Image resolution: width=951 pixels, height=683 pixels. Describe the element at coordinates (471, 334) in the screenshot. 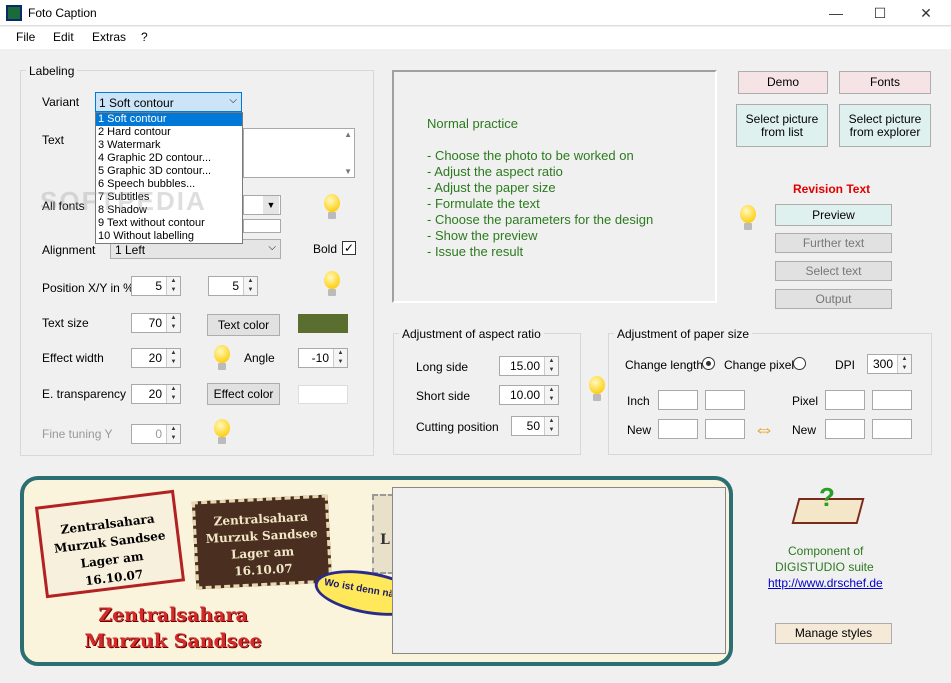

I see `aspect-ratio-legend: Adjustment of aspect ratio` at that location.